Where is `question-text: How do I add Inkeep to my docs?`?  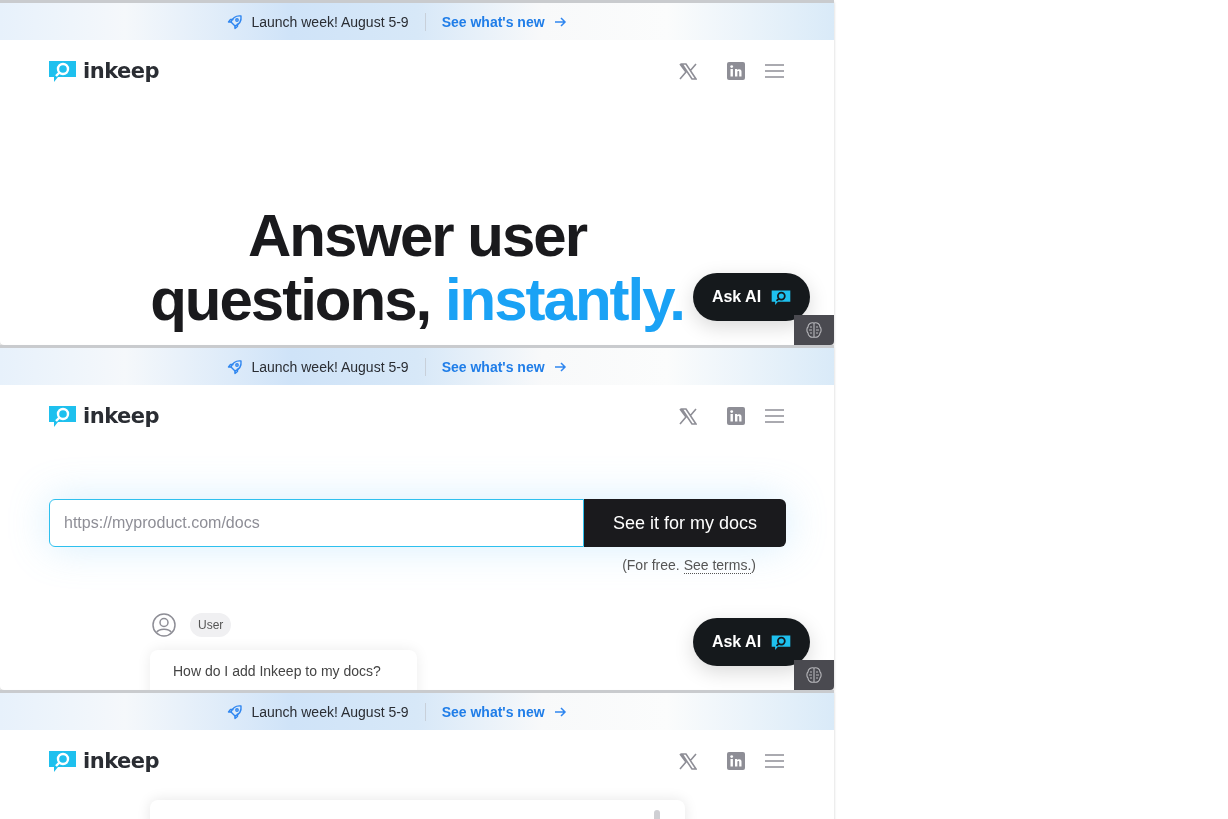 question-text: How do I add Inkeep to my docs? is located at coordinates (277, 671).